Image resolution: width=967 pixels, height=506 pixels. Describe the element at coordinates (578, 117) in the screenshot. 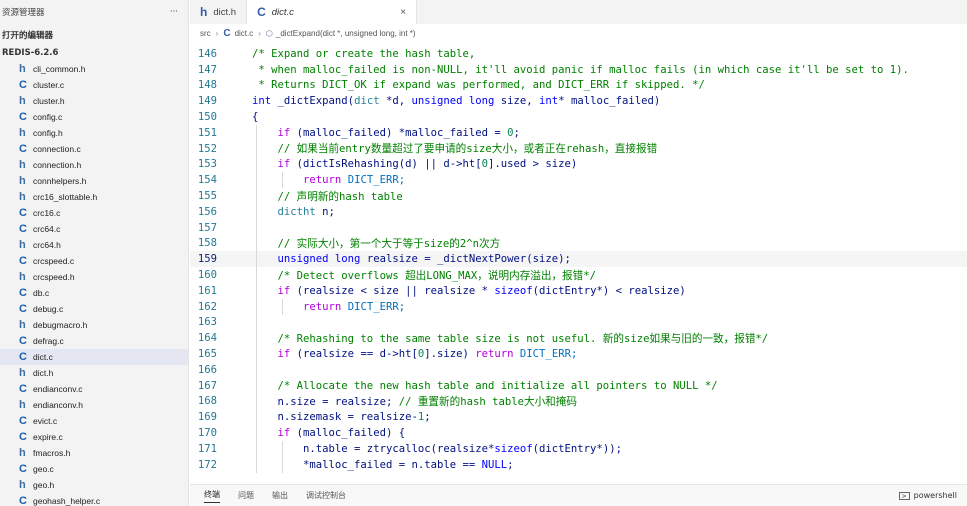

I see `code-line: 150 {` at that location.